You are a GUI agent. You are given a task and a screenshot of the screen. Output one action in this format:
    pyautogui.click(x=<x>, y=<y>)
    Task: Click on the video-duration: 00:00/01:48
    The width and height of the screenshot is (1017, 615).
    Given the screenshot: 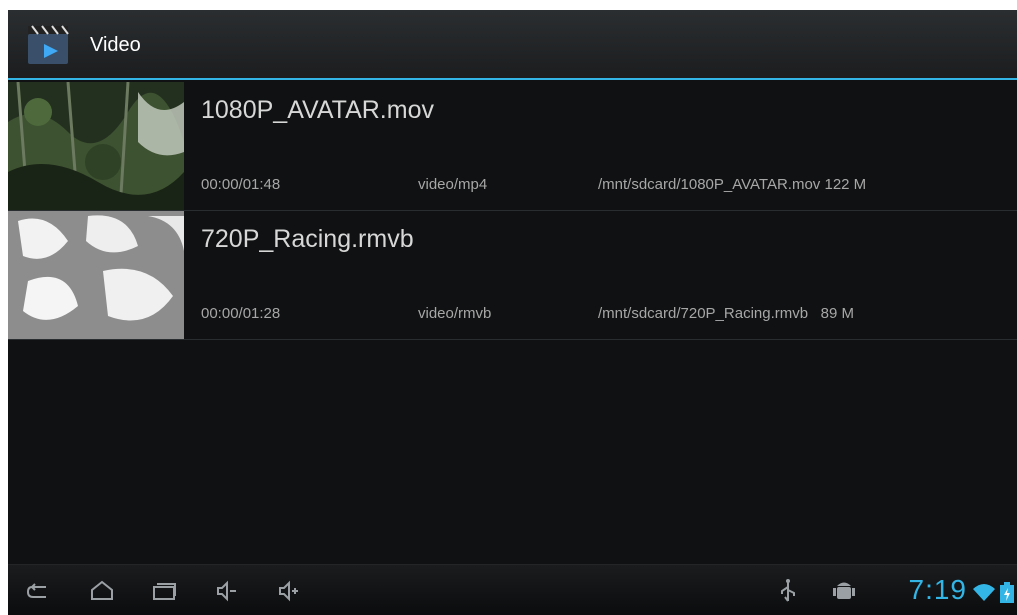 What is the action you would take?
    pyautogui.click(x=241, y=184)
    